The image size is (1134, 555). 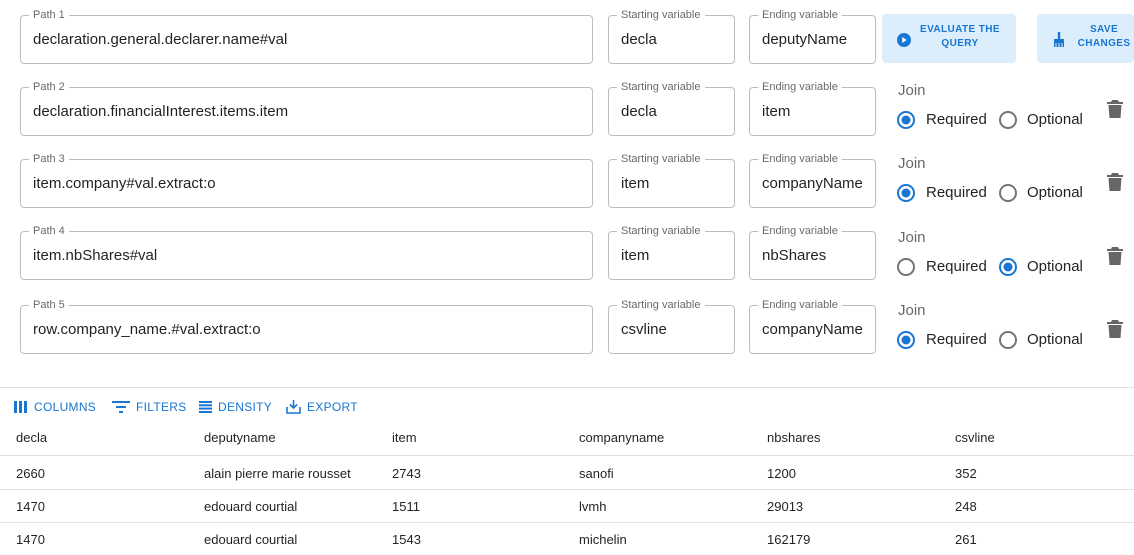 I want to click on export-icon, so click(x=293, y=407).